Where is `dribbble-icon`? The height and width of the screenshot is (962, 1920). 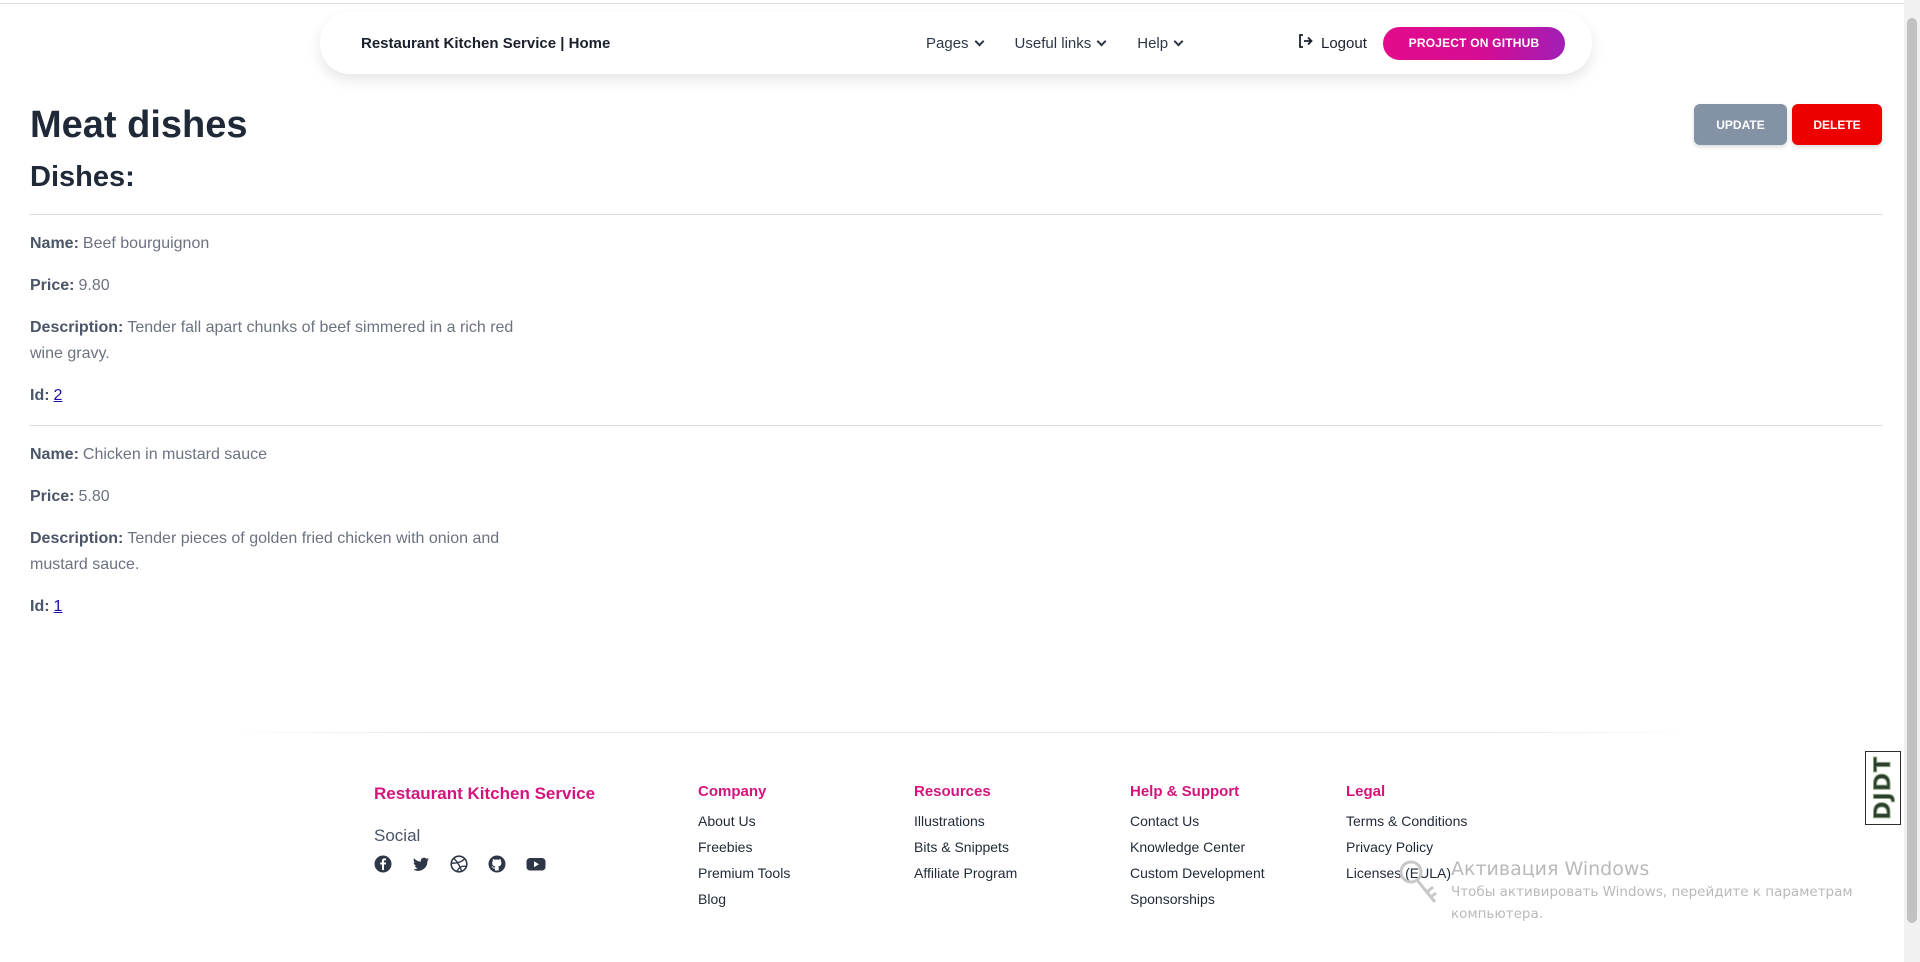
dribbble-icon is located at coordinates (459, 864).